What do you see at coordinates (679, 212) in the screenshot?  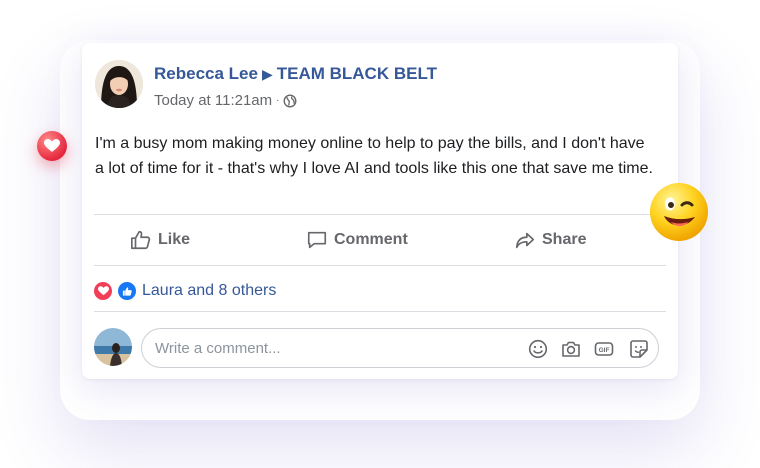 I see `winking-emoji-icon` at bounding box center [679, 212].